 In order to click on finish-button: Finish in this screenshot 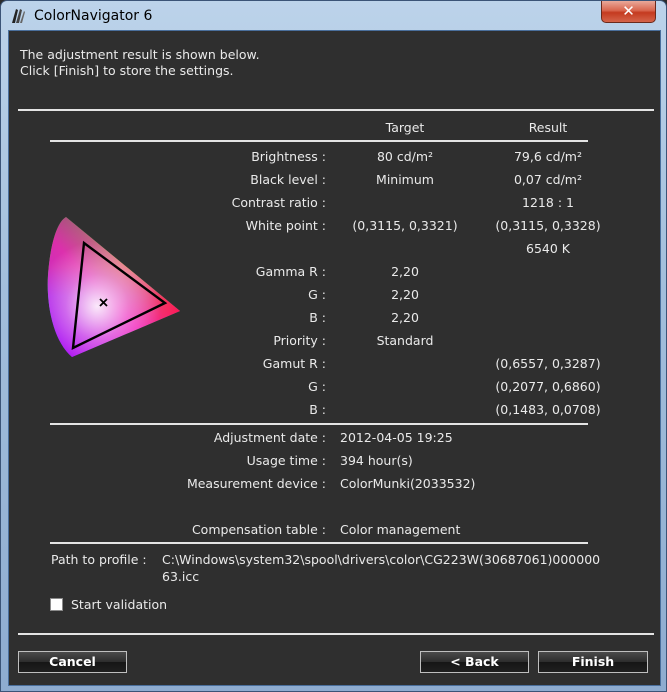, I will do `click(593, 662)`.